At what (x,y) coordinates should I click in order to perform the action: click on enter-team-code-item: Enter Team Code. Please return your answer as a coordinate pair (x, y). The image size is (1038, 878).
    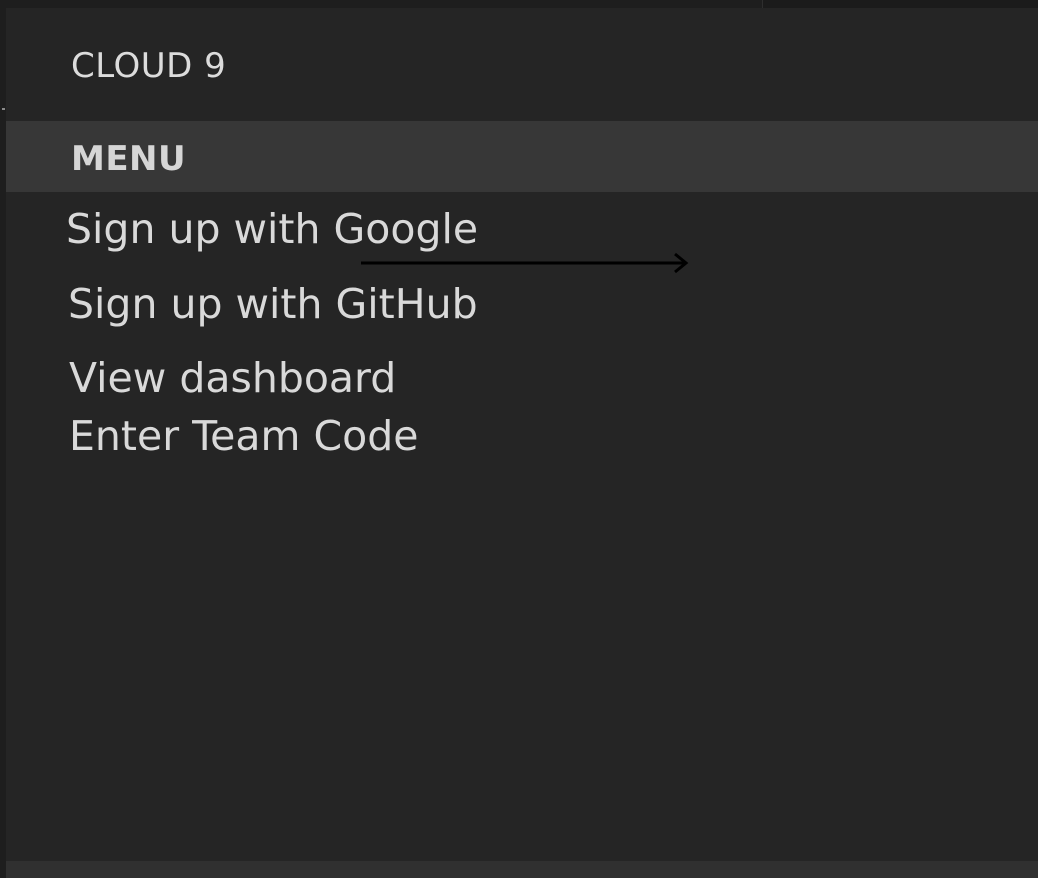
    Looking at the image, I should click on (243, 436).